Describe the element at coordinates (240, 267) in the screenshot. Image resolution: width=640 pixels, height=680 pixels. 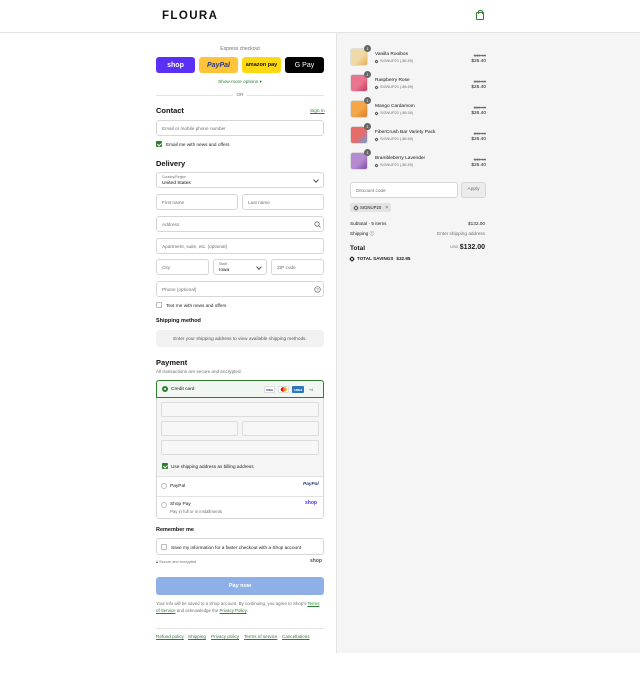
I see `state-select: State Iowa` at that location.